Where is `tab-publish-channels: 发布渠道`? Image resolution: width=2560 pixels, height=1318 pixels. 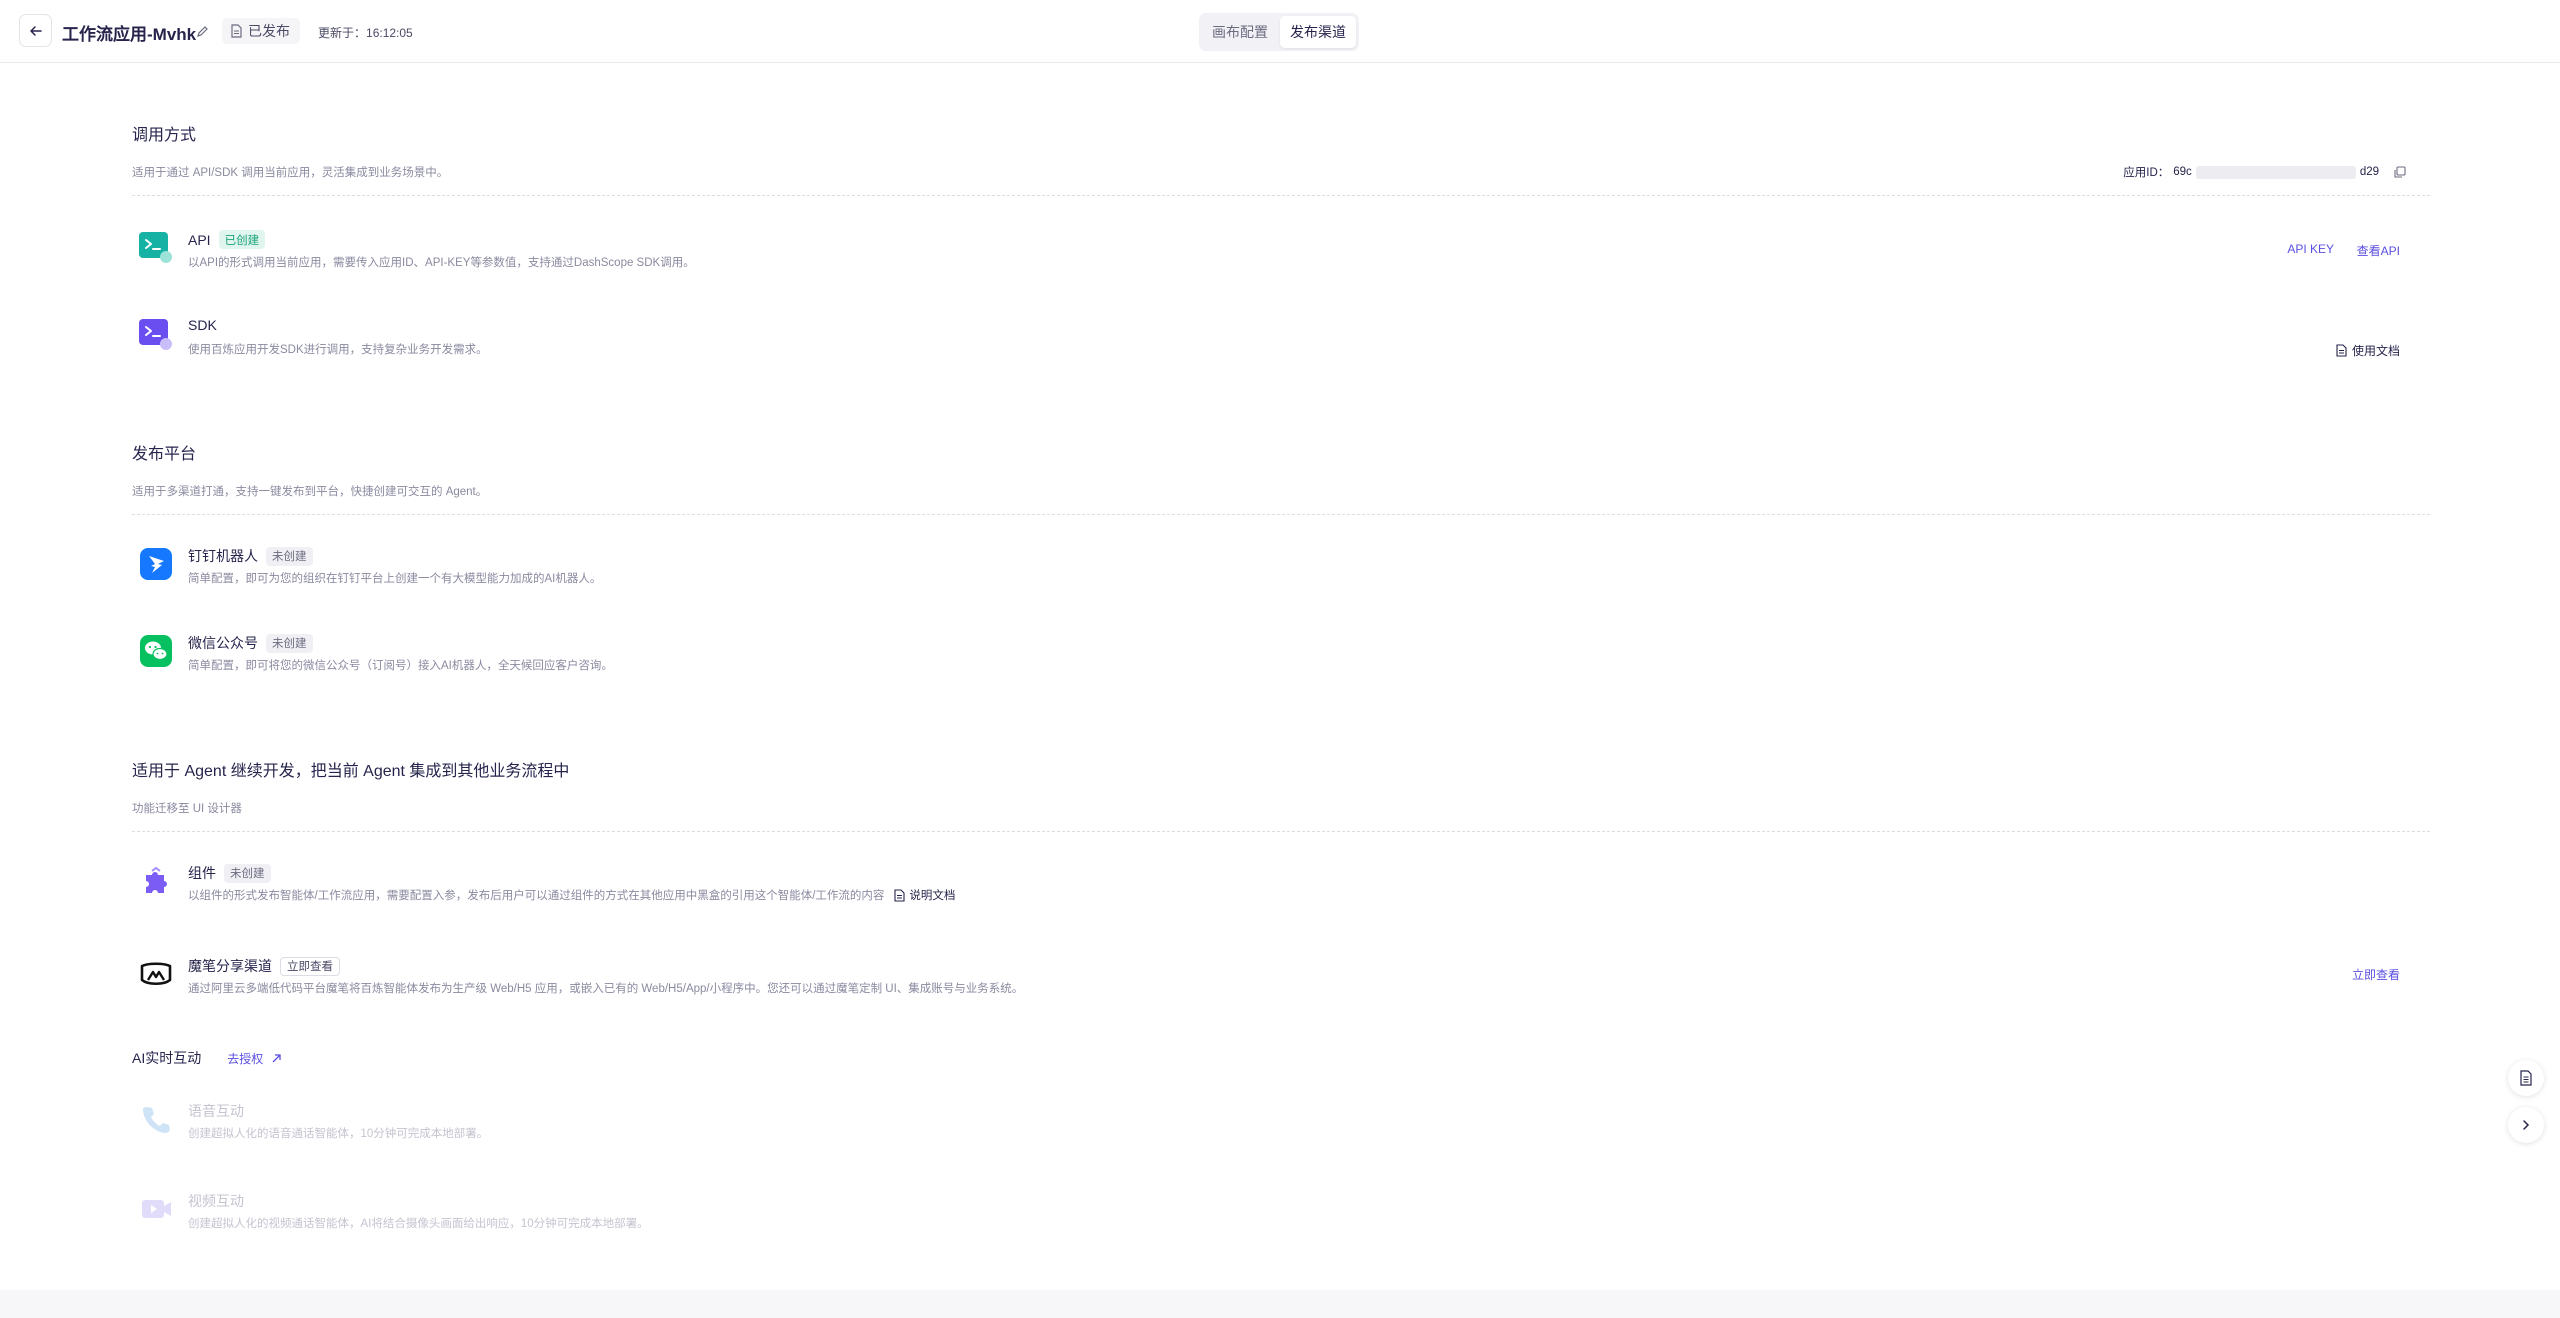
tab-publish-channels: 发布渠道 is located at coordinates (1318, 32).